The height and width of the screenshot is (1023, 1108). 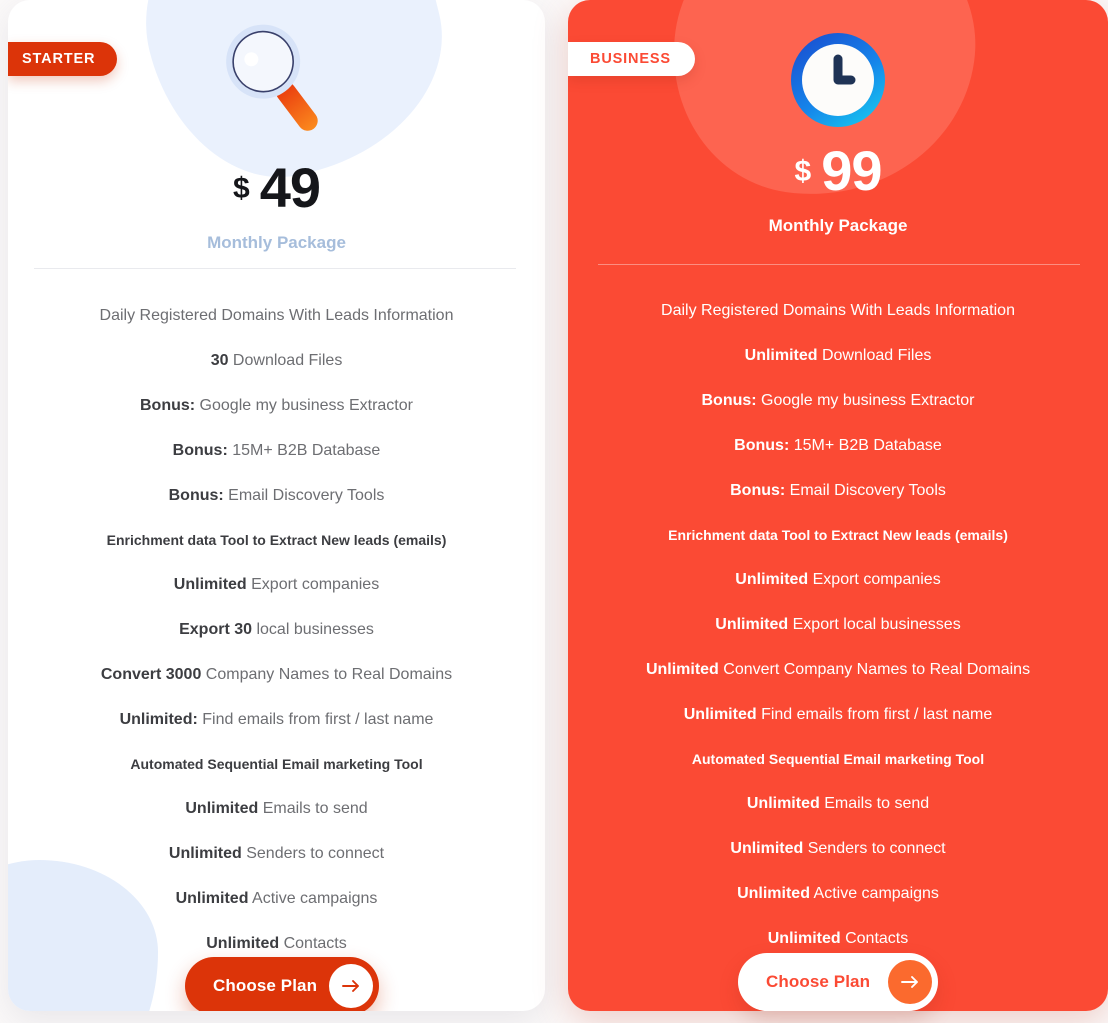 I want to click on feature-item: Unlimited Export local businesses, so click(x=838, y=625).